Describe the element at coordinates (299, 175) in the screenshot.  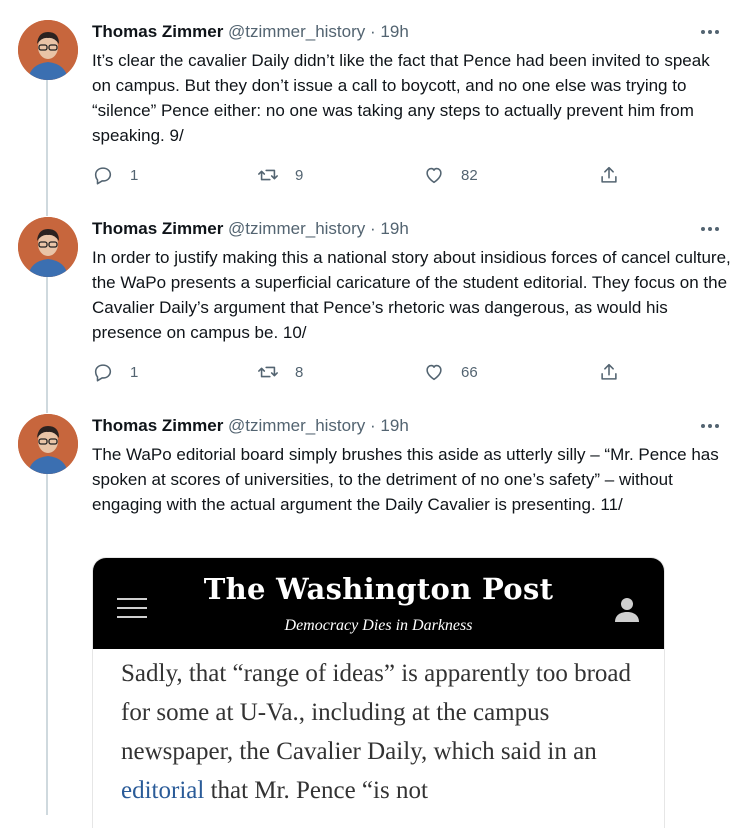
I see `retweet-count: 9` at that location.